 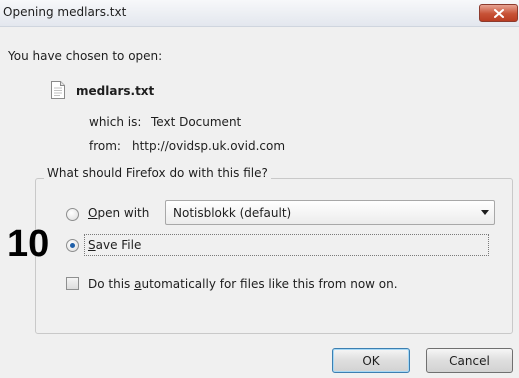 I want to click on file-type-label: which is:, so click(x=115, y=122).